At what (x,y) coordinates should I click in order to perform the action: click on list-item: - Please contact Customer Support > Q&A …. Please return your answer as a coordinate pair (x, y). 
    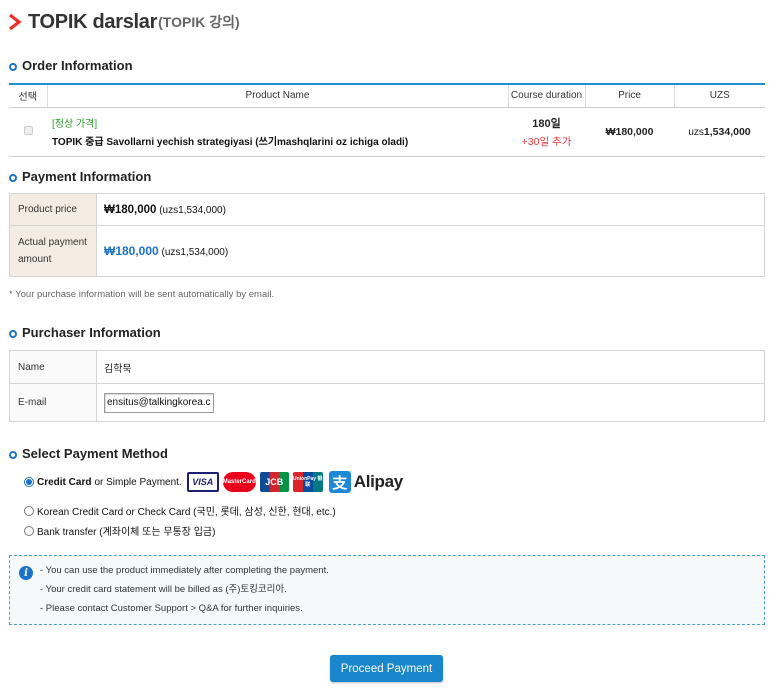
    Looking at the image, I should click on (171, 608).